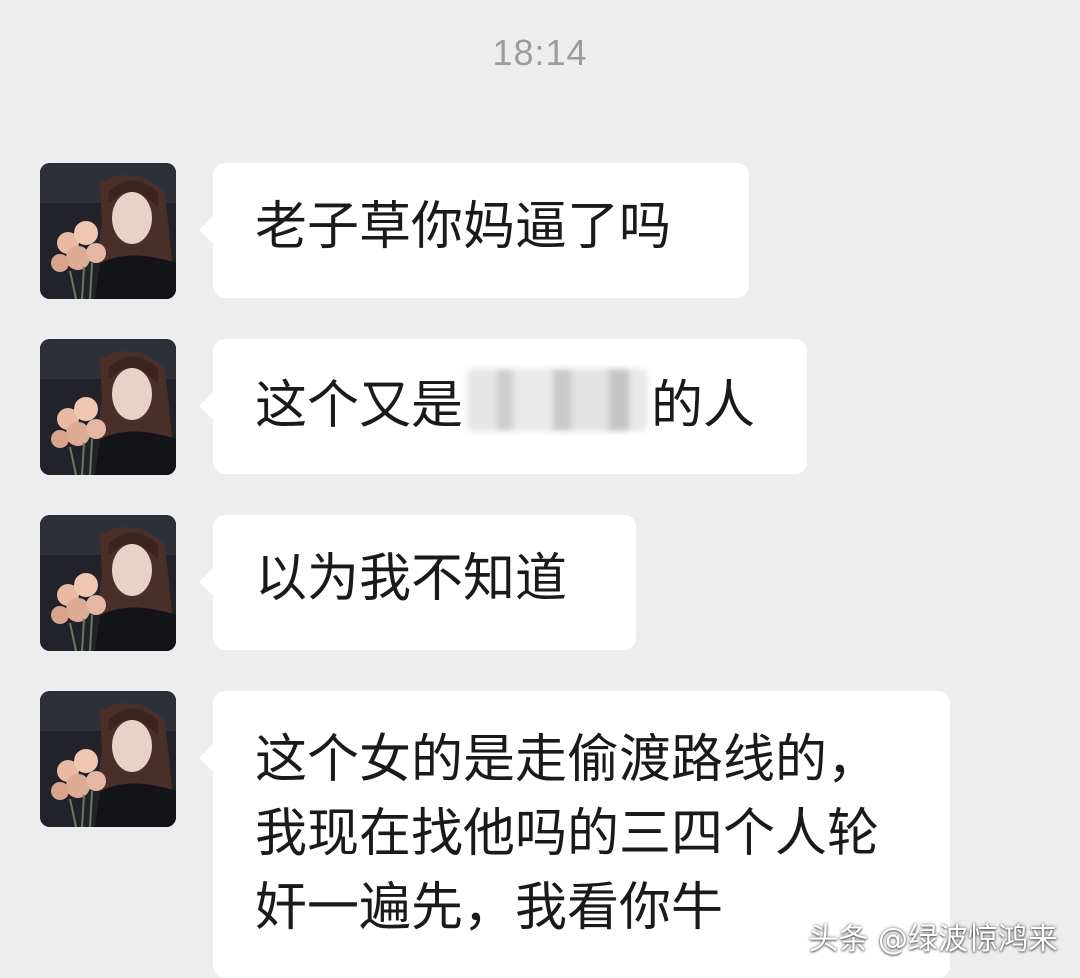 Image resolution: width=1080 pixels, height=978 pixels. Describe the element at coordinates (933, 939) in the screenshot. I see `watermark: 头条 @绿波惊鸿来` at that location.